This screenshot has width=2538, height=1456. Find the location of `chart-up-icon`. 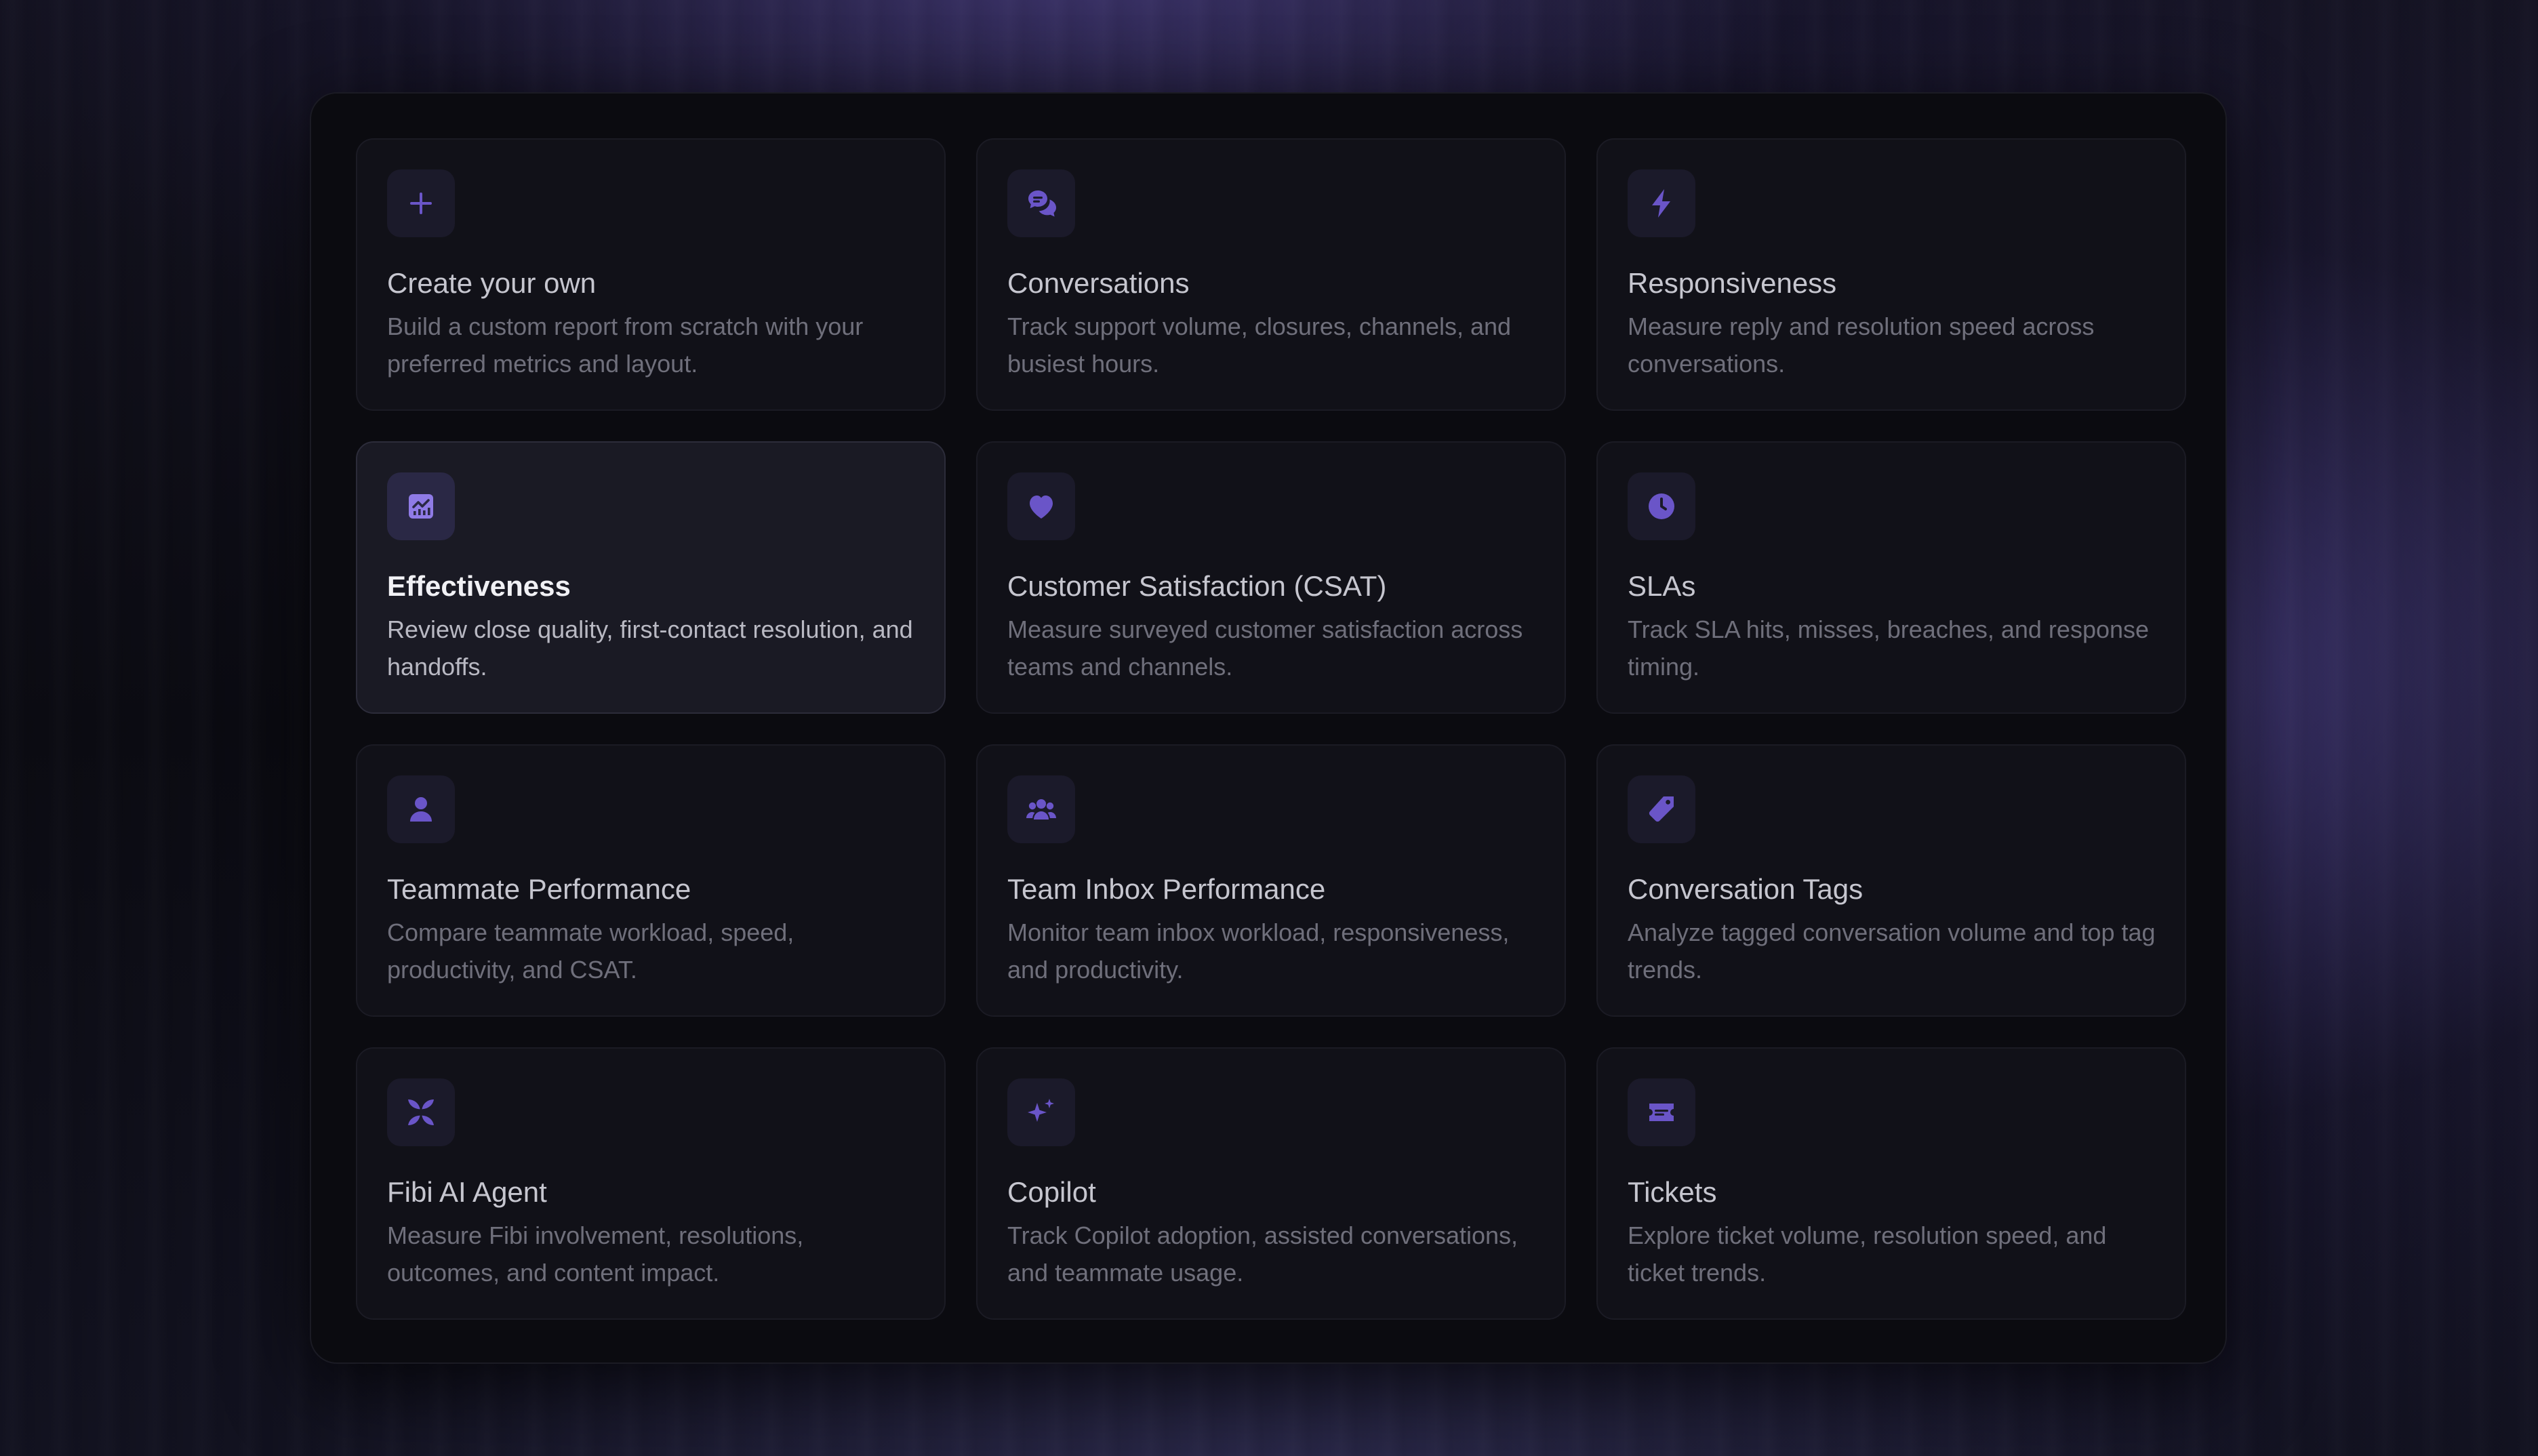

chart-up-icon is located at coordinates (421, 506).